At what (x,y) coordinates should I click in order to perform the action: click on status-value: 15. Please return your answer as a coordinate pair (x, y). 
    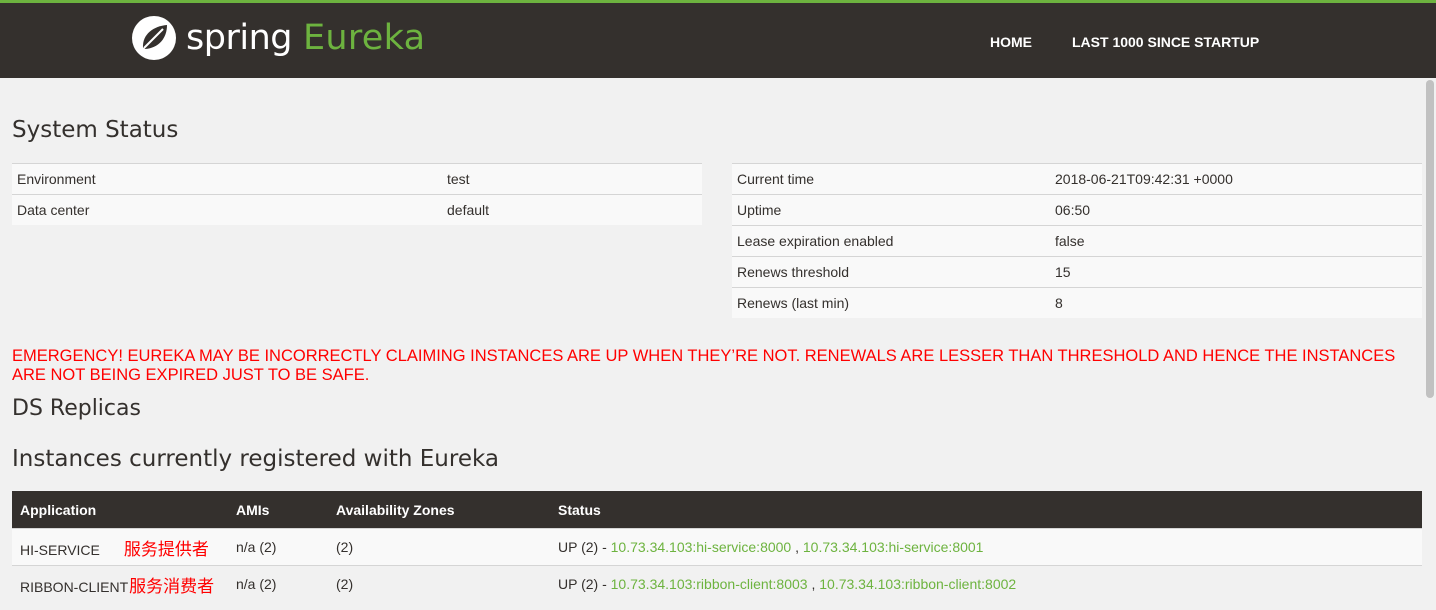
    Looking at the image, I should click on (1236, 272).